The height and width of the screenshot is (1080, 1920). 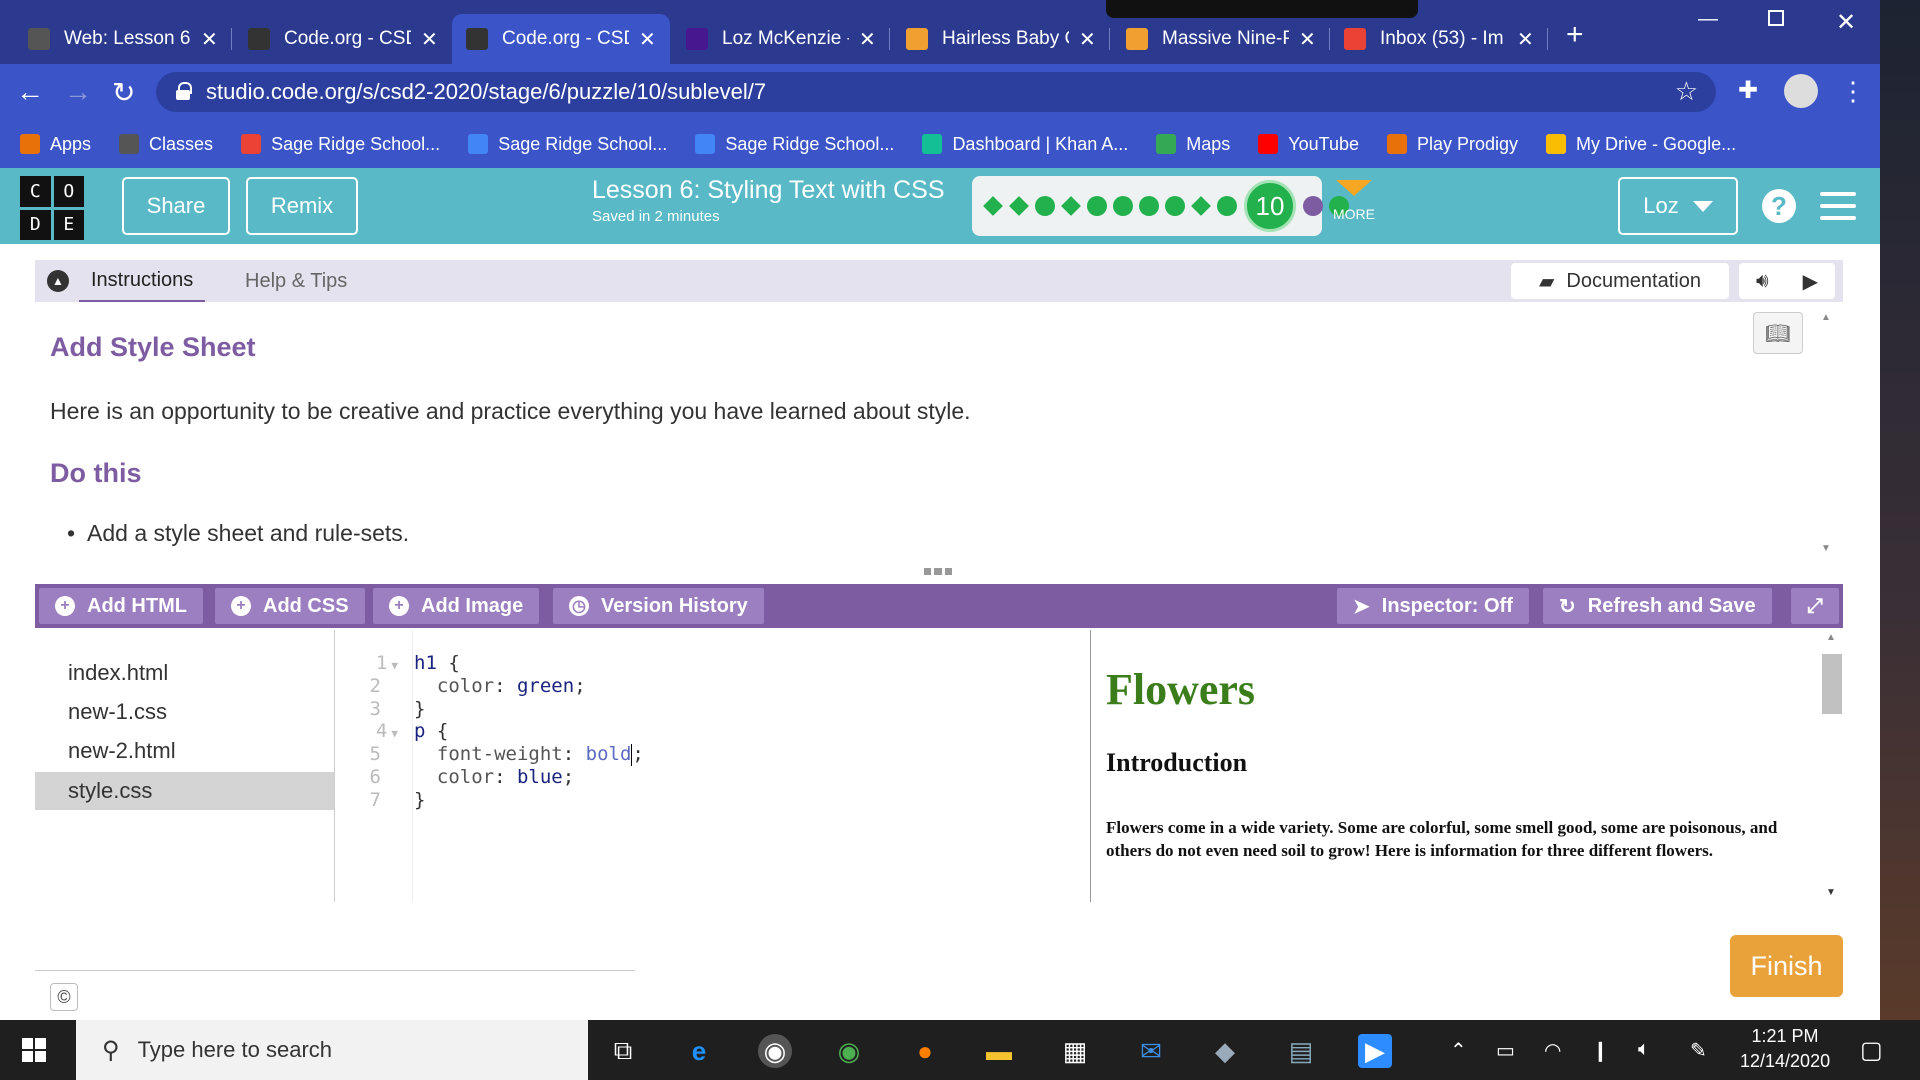 I want to click on play-icon: ▶, so click(x=1810, y=281).